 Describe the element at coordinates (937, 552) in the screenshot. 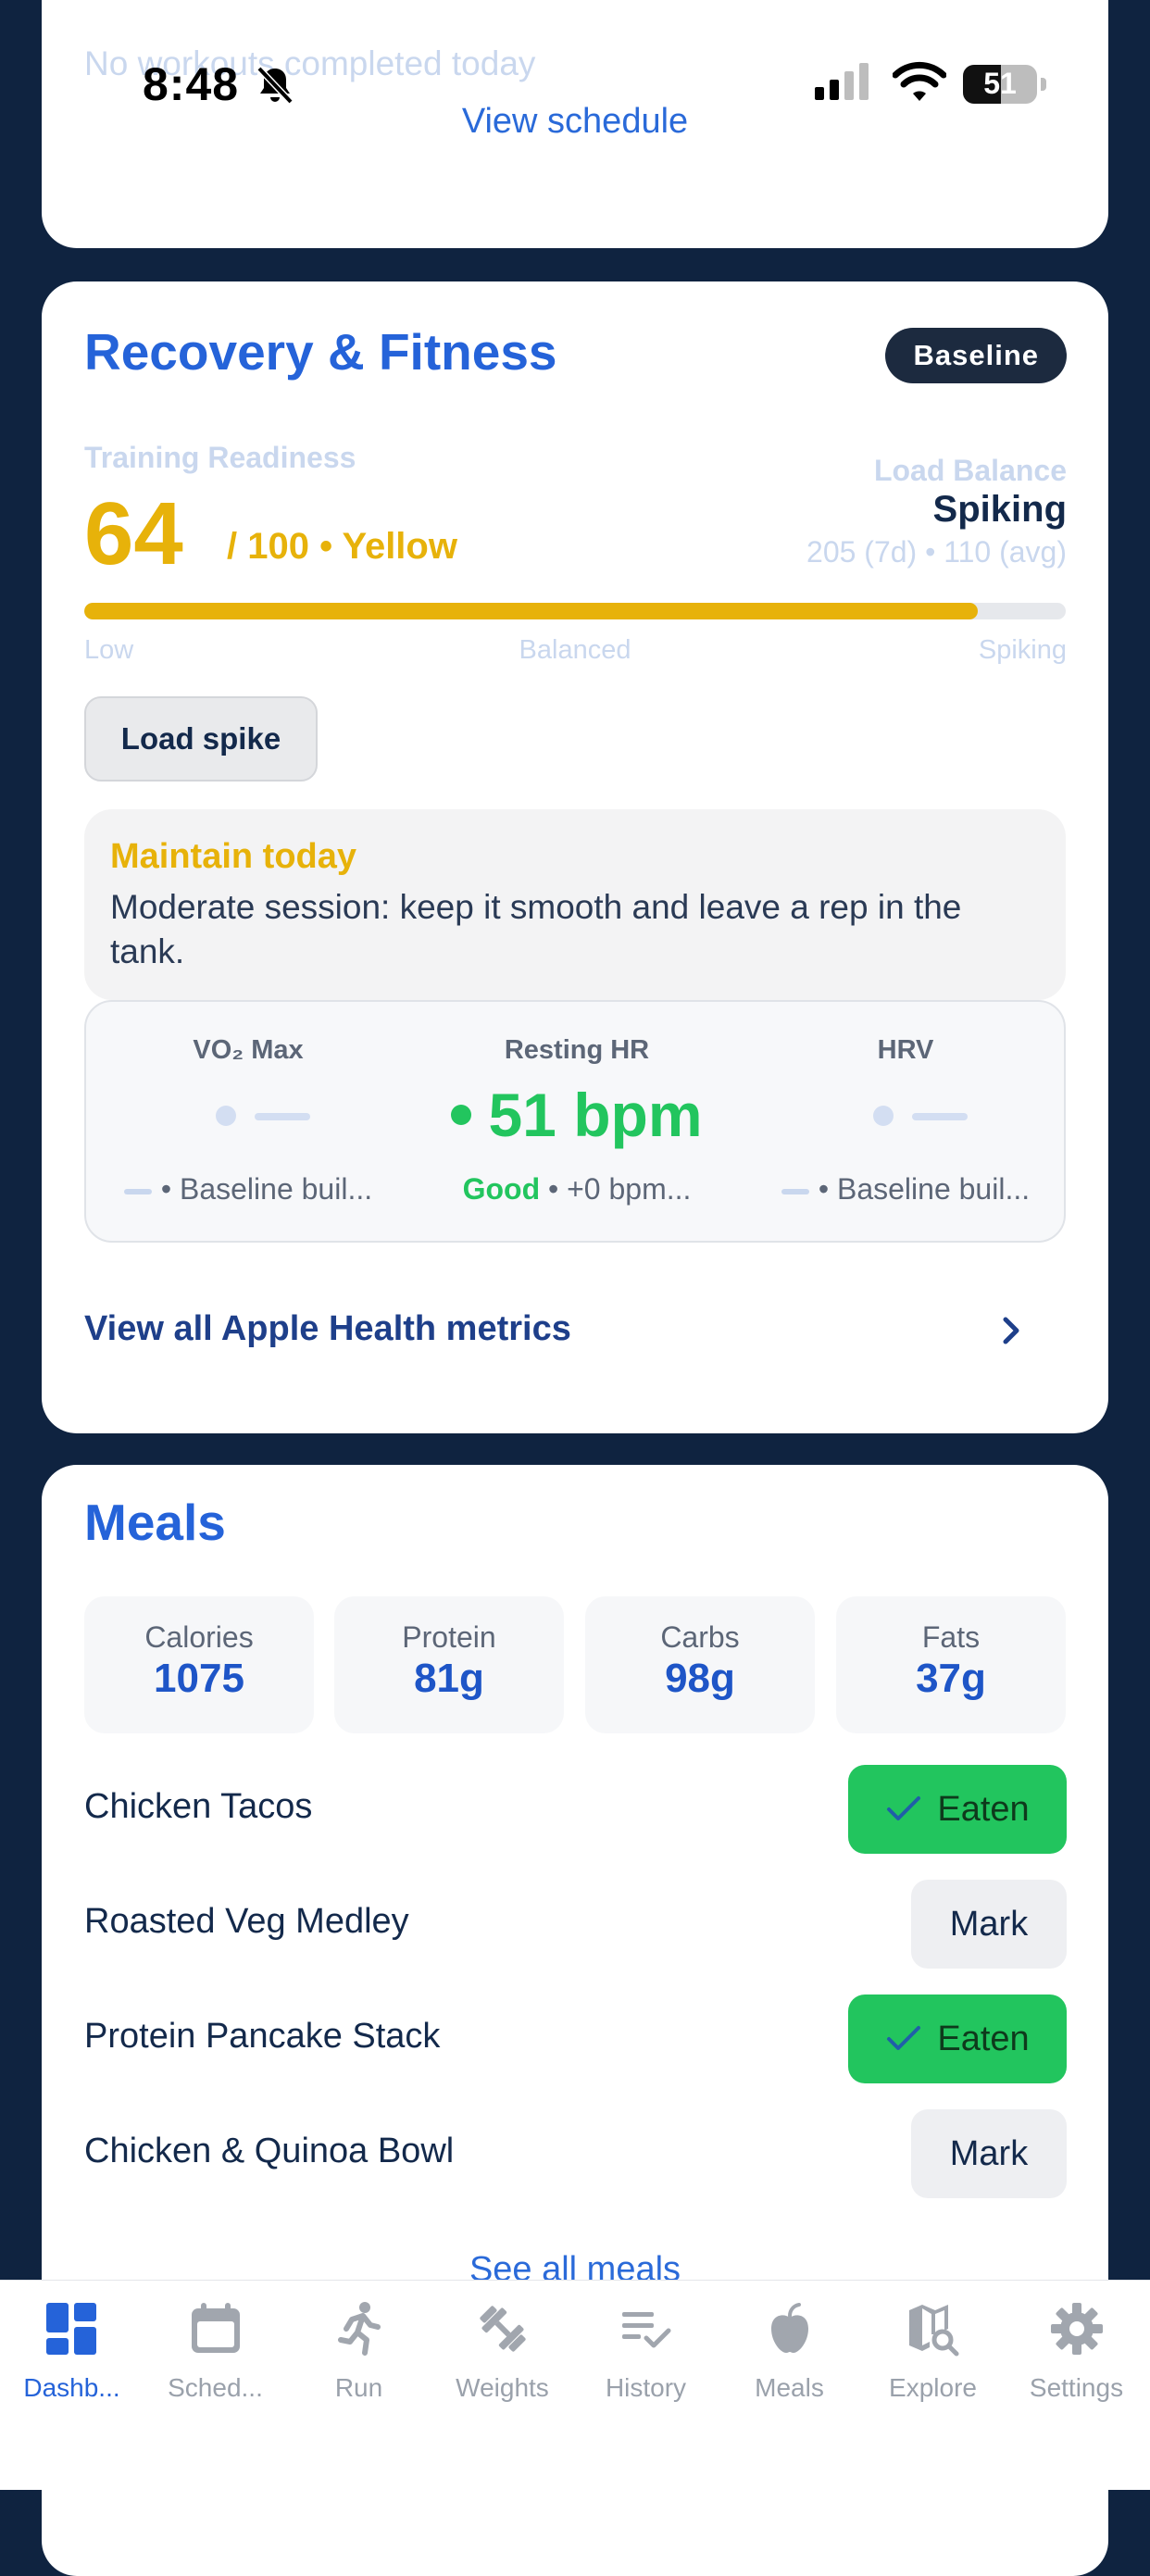

I see `load-balance-detail: 205 (7d) • 110 (avg)` at that location.